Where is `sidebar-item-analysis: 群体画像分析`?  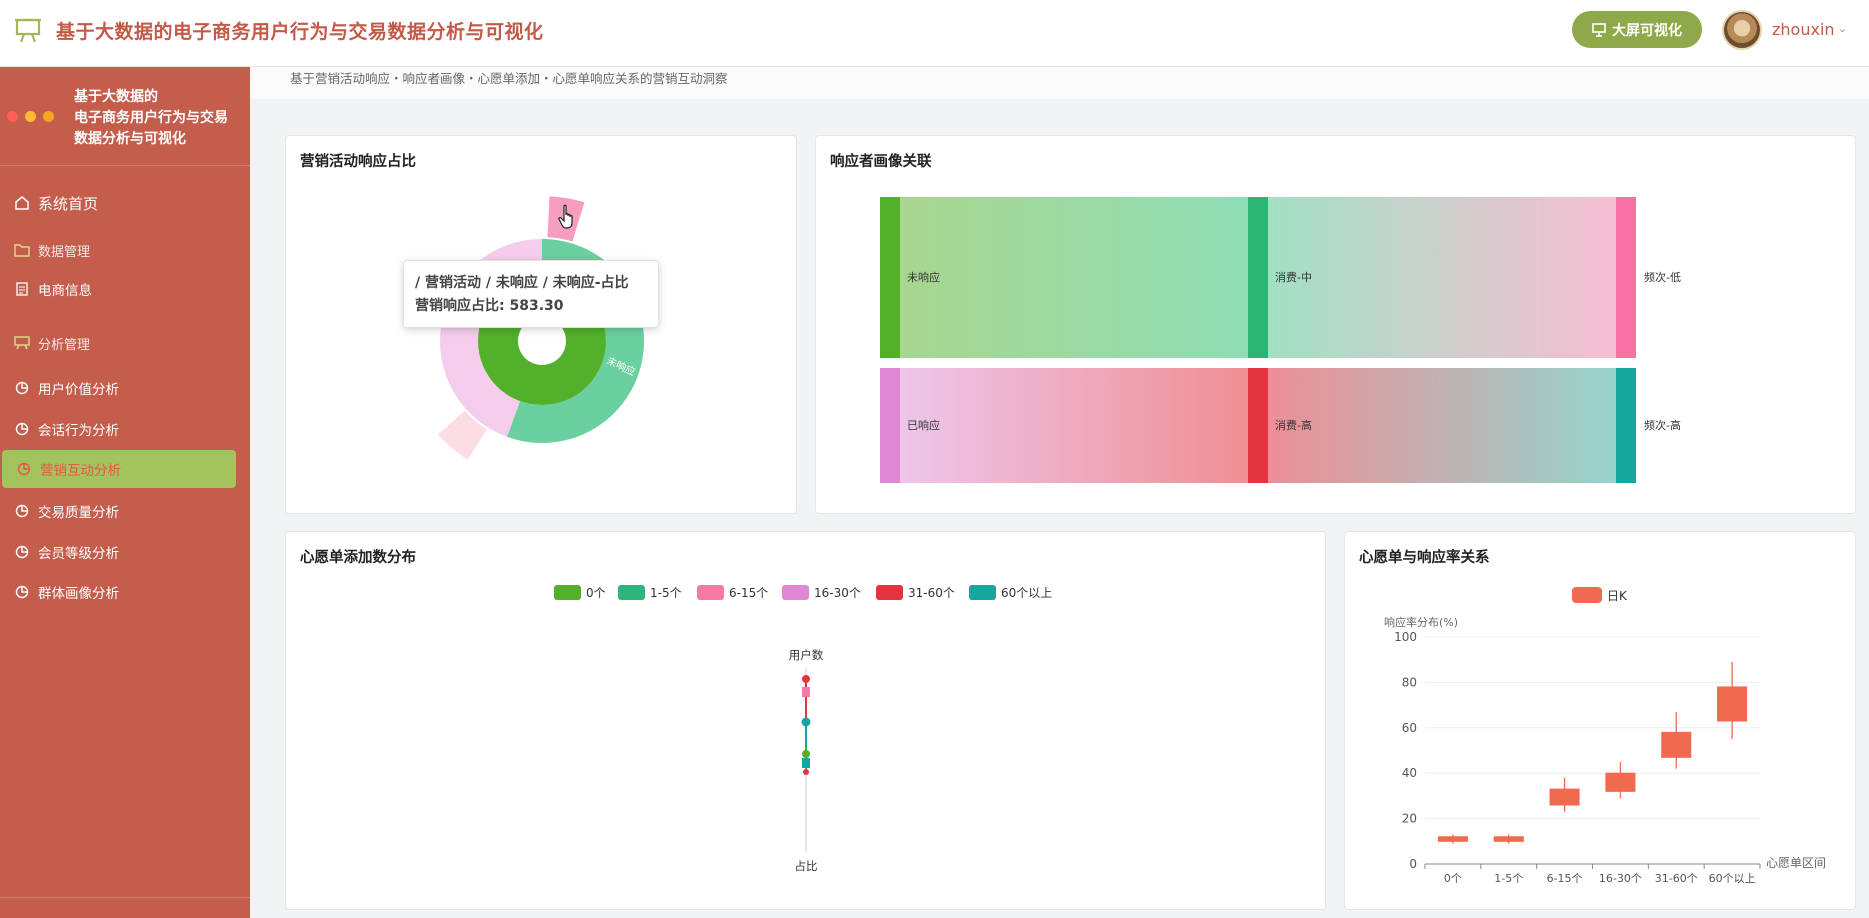 sidebar-item-analysis: 群体画像分析 is located at coordinates (125, 592).